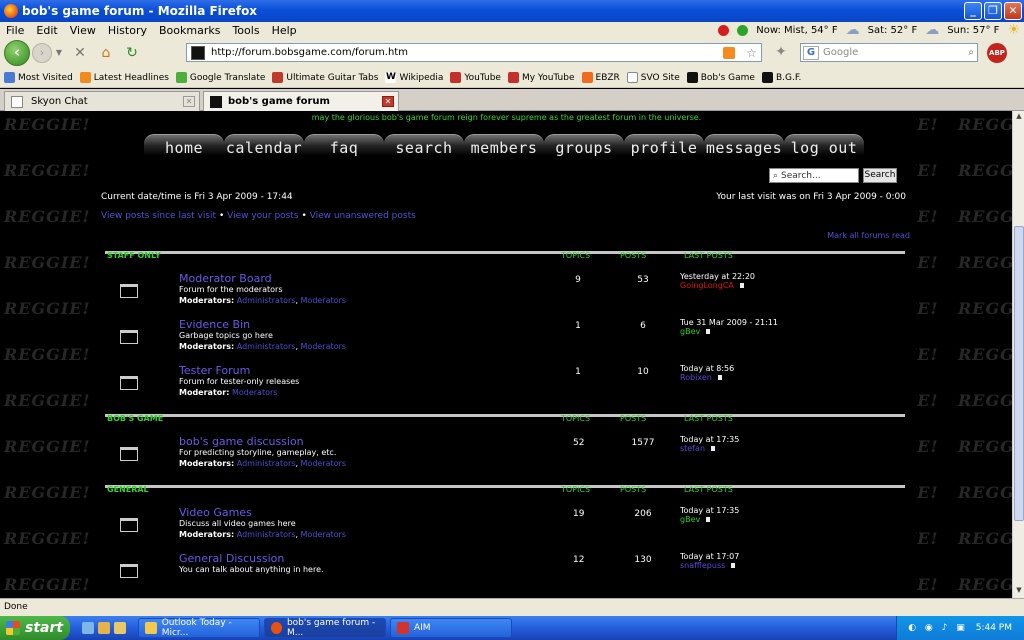 The height and width of the screenshot is (640, 1024). What do you see at coordinates (127, 30) in the screenshot?
I see `menu-history: History` at bounding box center [127, 30].